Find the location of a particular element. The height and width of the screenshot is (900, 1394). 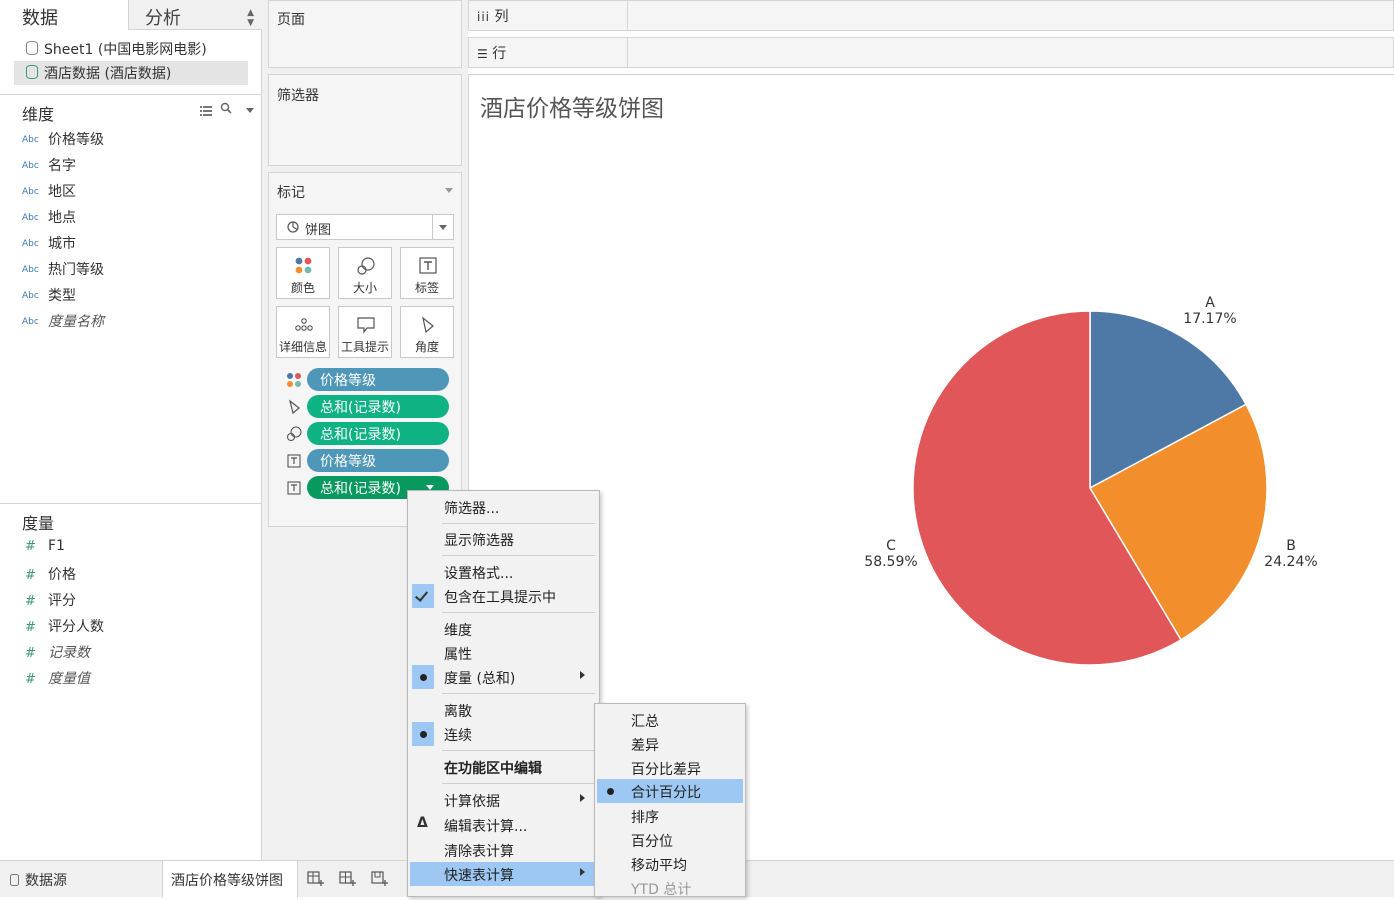

slice-value: 58.59% is located at coordinates (891, 562).